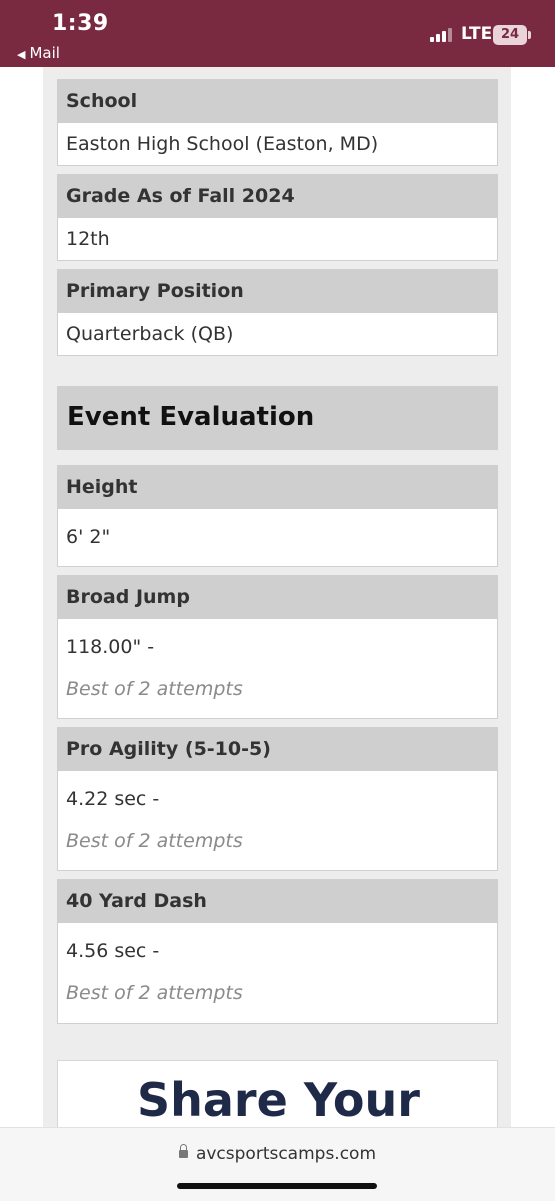 The width and height of the screenshot is (555, 1201). I want to click on eval-label: Broad Jump, so click(277, 597).